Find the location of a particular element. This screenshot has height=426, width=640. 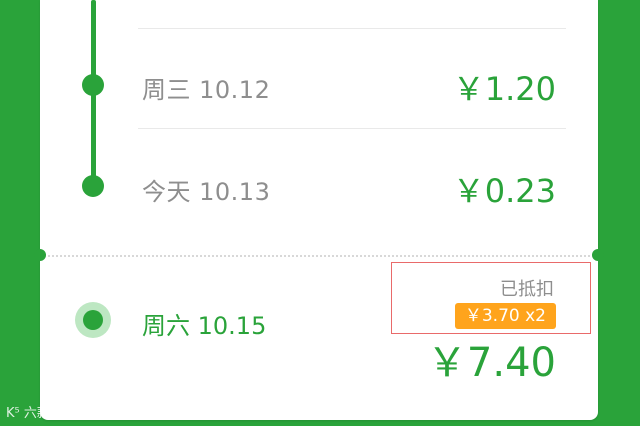

row-amount: ￥1.20 is located at coordinates (504, 89).